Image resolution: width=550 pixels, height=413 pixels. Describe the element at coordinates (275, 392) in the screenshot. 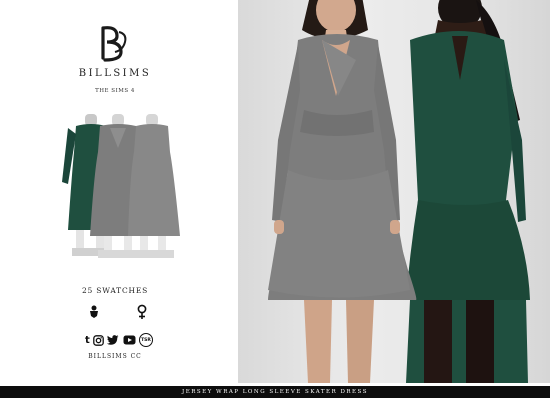

I see `item-title: JERSEY WRAP LONG SLEEVE SKATER DRESS` at that location.